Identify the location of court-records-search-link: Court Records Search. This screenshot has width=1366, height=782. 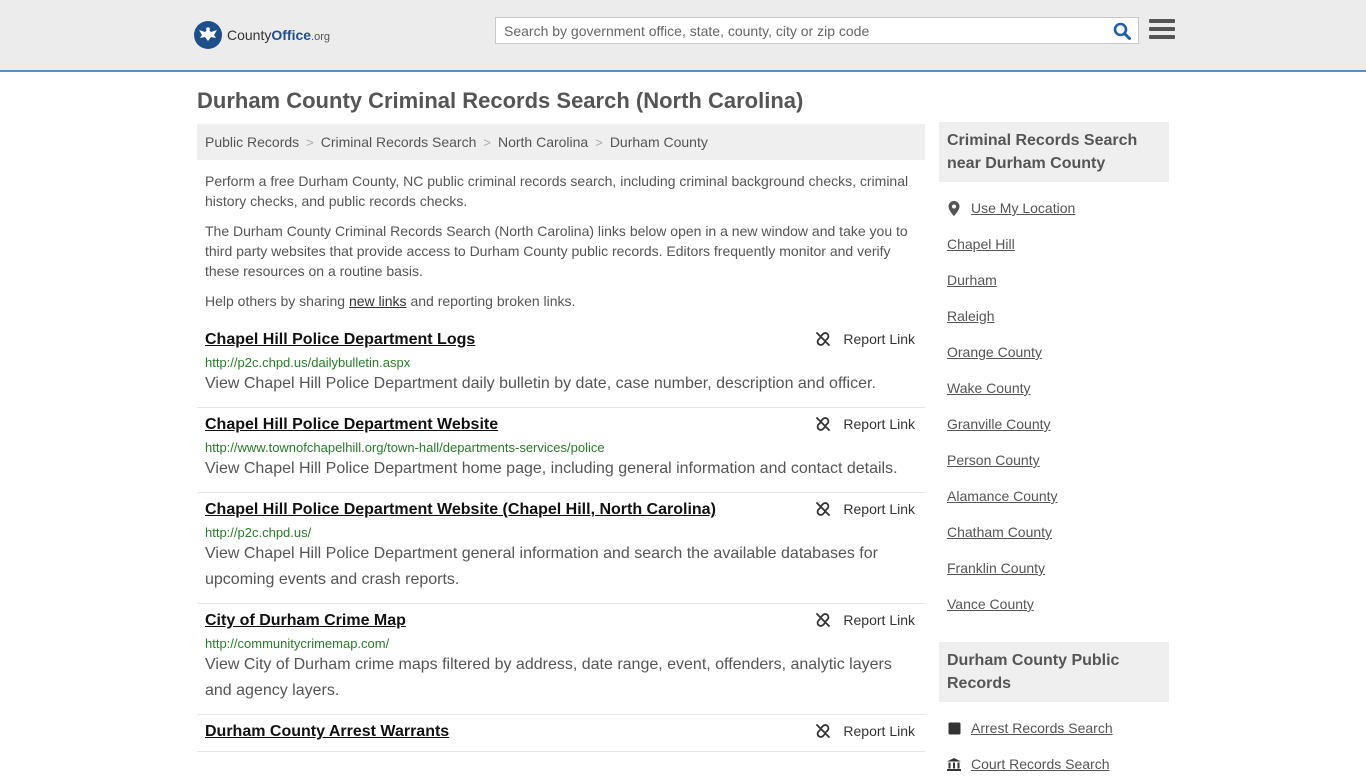
(1040, 764).